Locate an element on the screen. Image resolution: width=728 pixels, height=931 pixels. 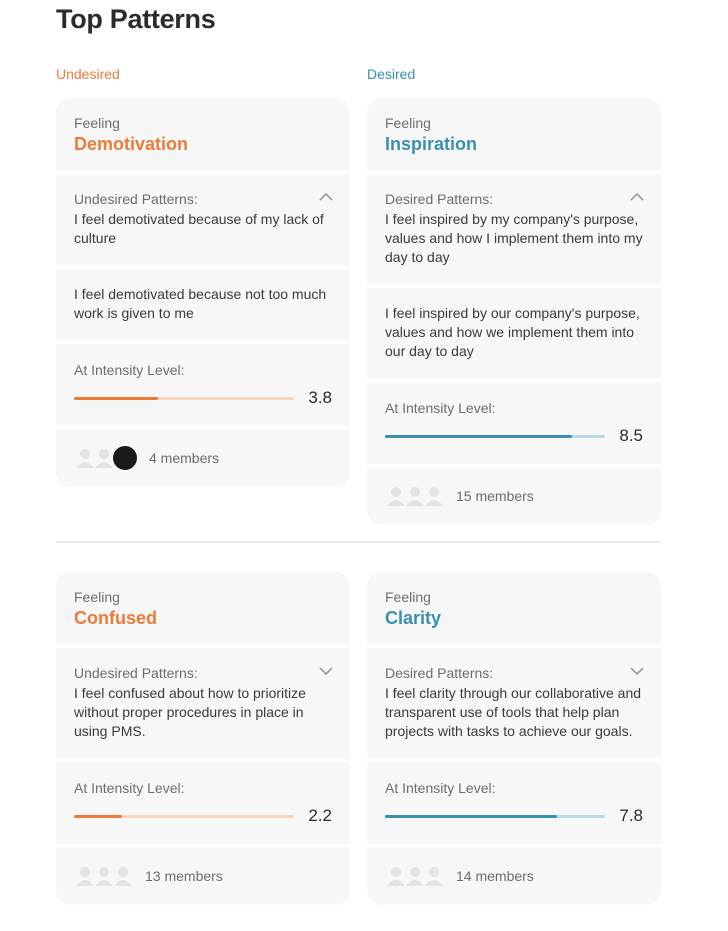
members-count: 13 members is located at coordinates (184, 876).